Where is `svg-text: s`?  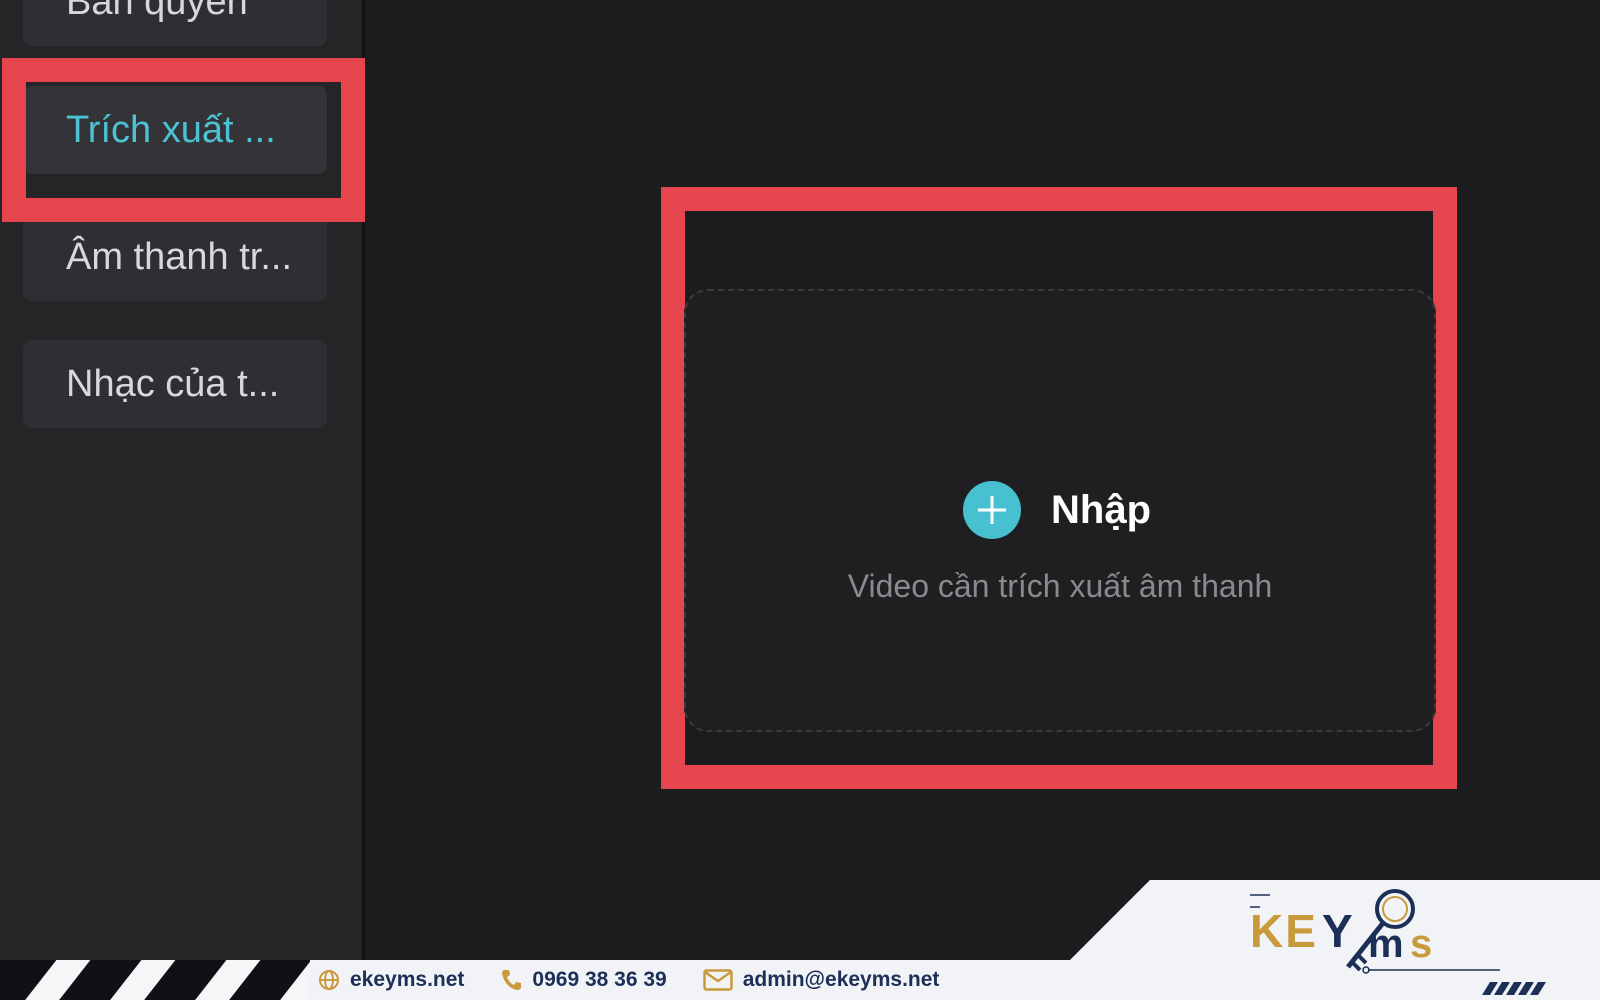 svg-text: s is located at coordinates (1421, 944).